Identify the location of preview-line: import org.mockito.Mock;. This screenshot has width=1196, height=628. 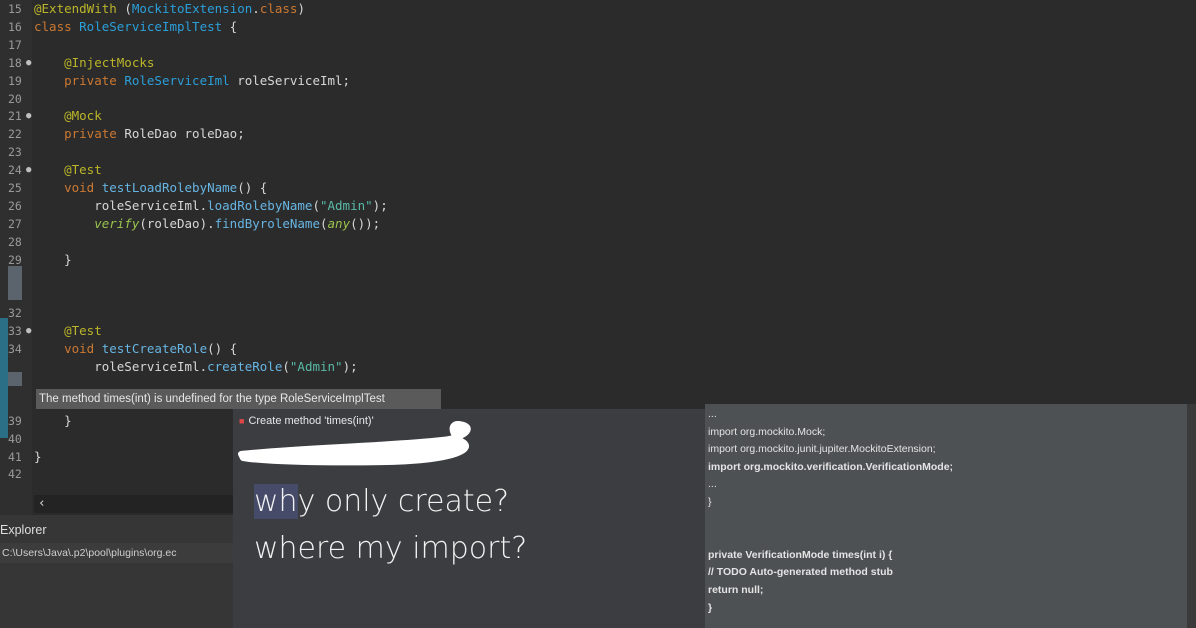
(767, 431).